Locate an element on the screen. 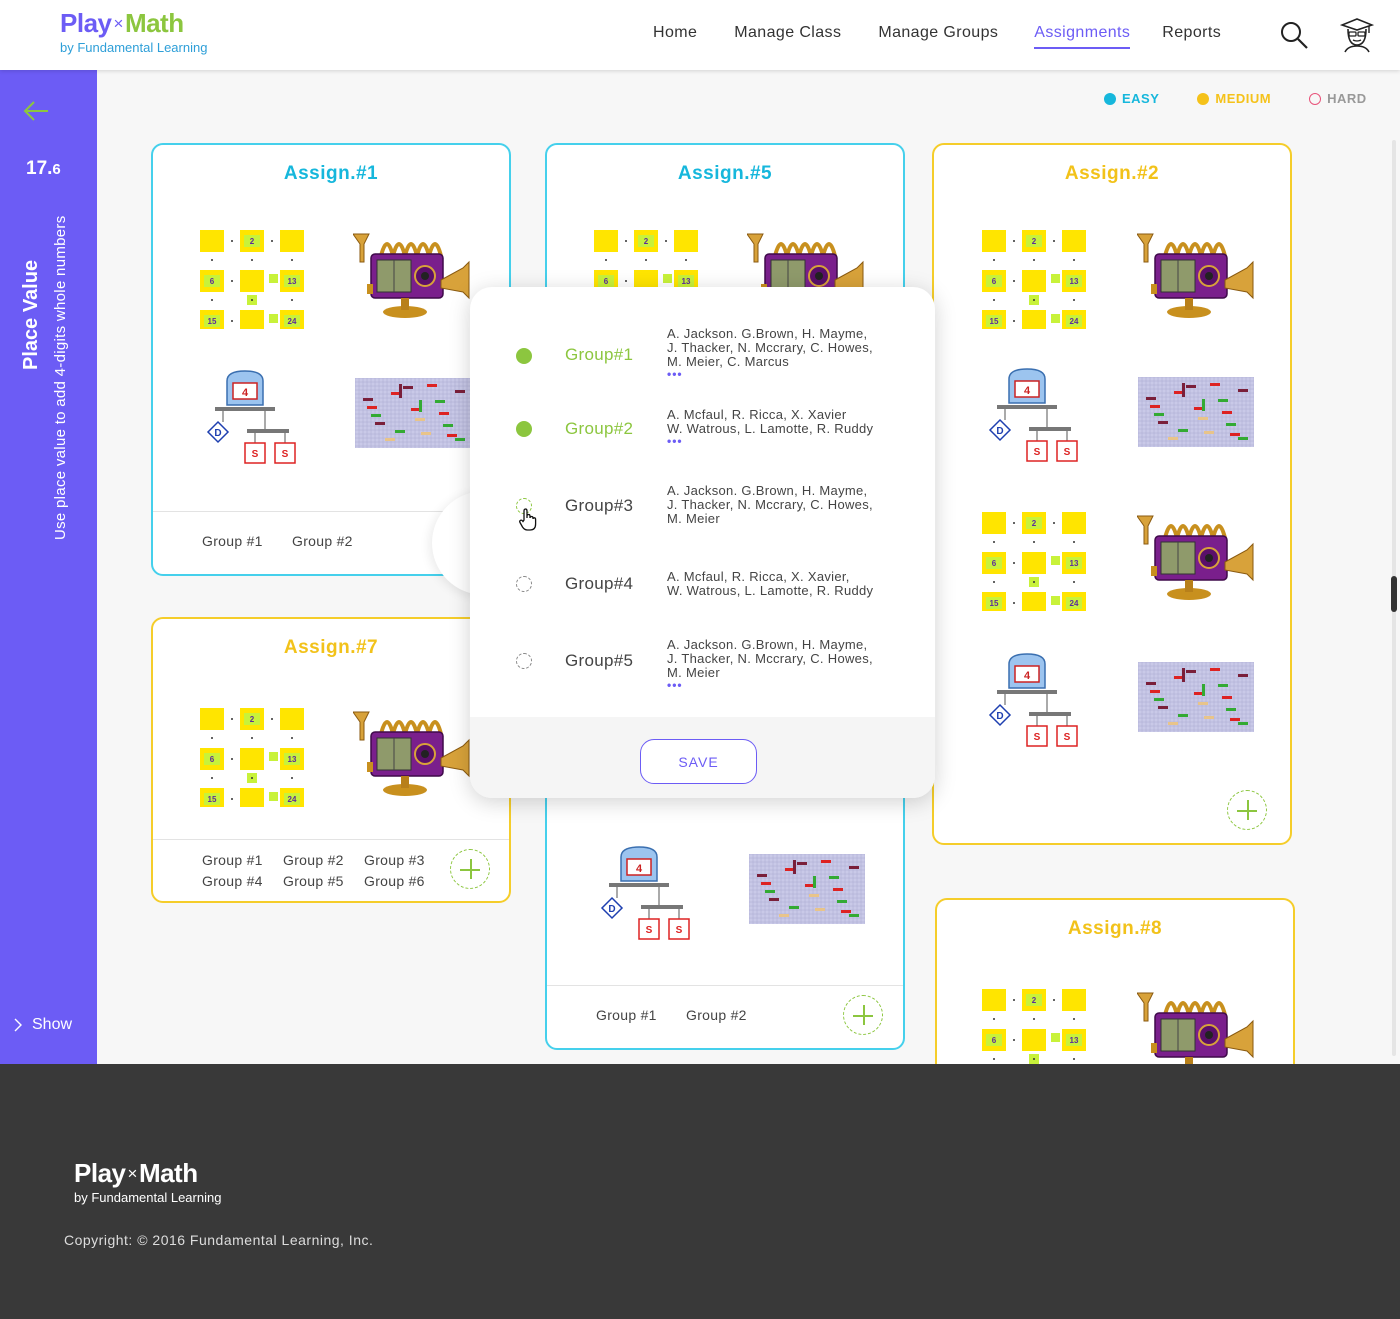 The image size is (1400, 1319). assignment-card-2: Assign.#2 2 6 13 15 24 4 D S S 2 6 13 15 24 4 D S S is located at coordinates (1112, 494).